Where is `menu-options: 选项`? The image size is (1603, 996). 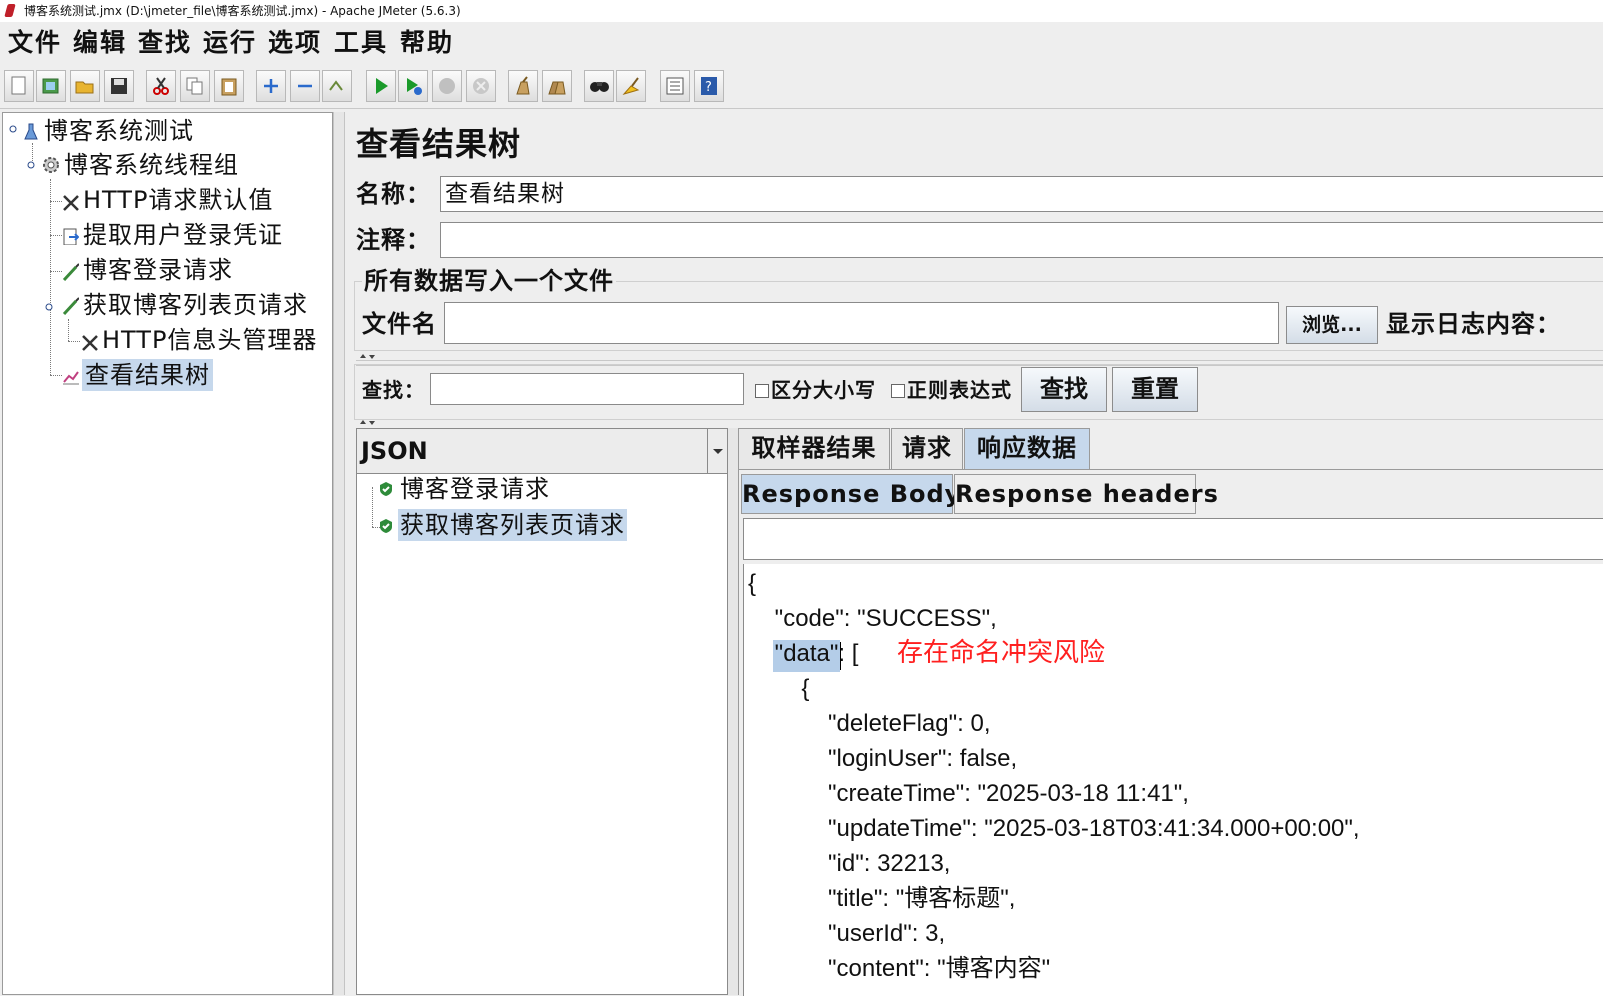 menu-options: 选项 is located at coordinates (295, 43).